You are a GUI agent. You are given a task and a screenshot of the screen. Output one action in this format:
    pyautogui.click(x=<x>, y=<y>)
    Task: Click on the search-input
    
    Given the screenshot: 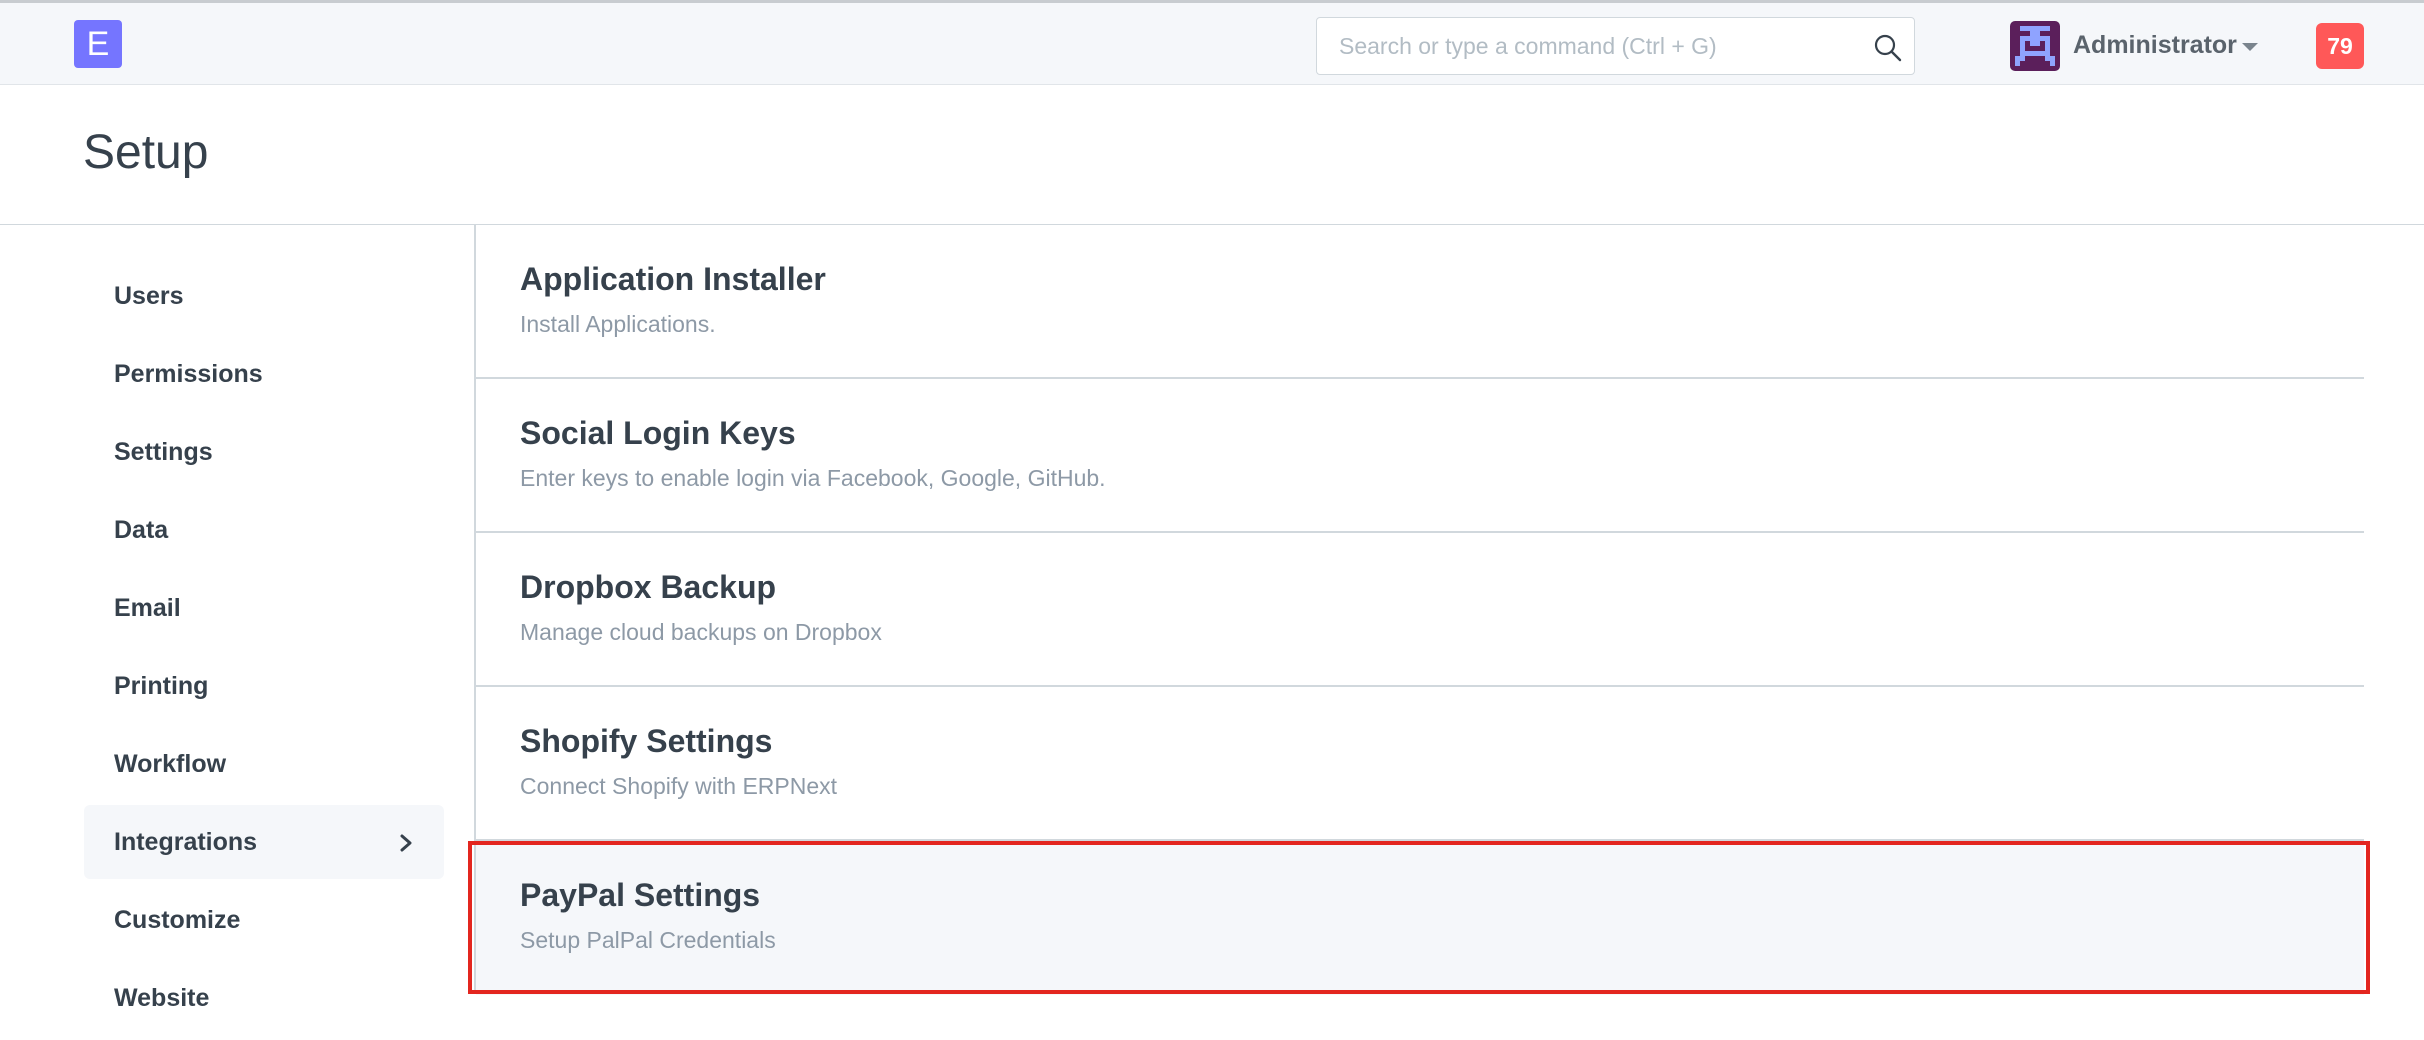 What is the action you would take?
    pyautogui.click(x=1587, y=46)
    